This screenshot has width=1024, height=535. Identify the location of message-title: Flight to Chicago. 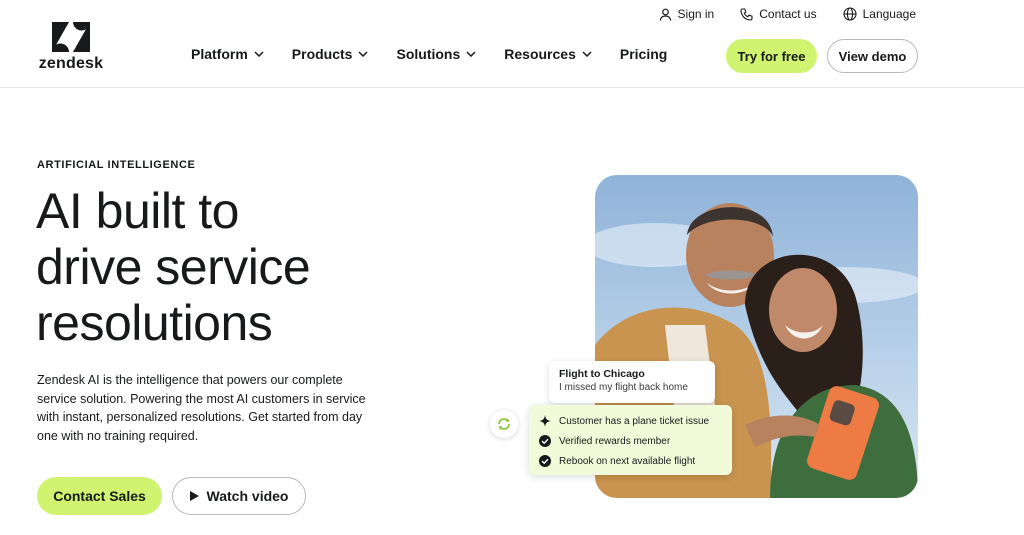
(602, 374).